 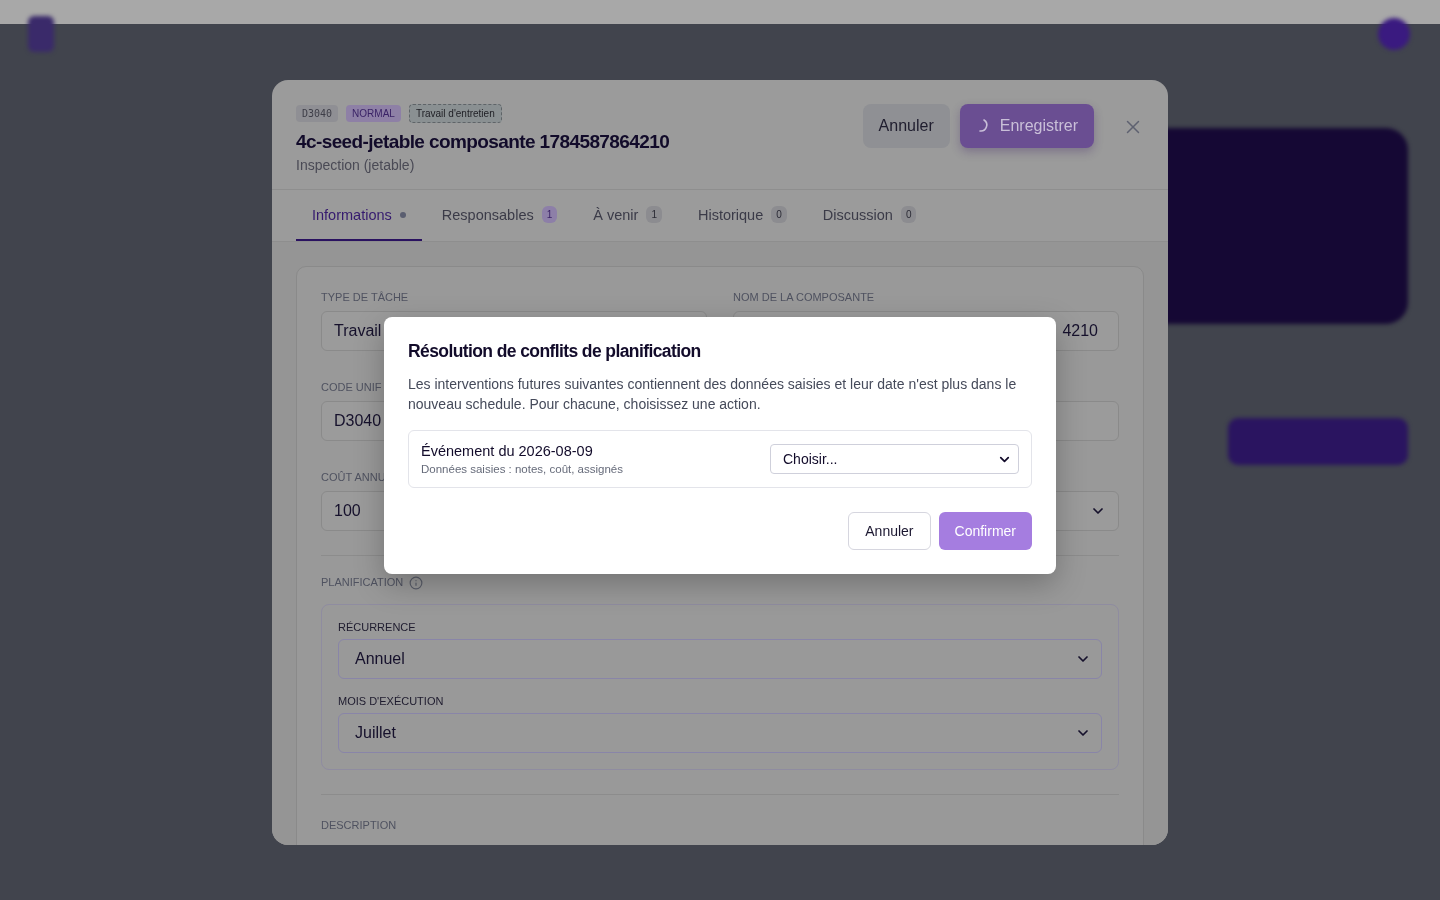 I want to click on action-button, so click(x=1318, y=441).